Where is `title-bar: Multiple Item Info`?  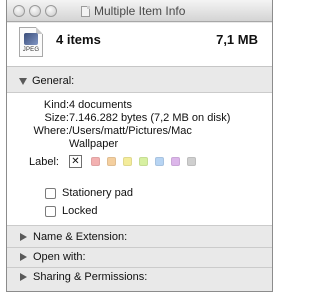 title-bar: Multiple Item Info is located at coordinates (139, 11).